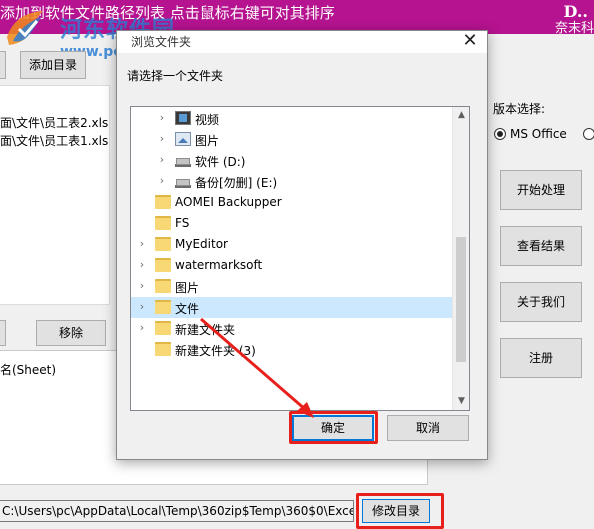 This screenshot has width=594, height=529. I want to click on ok-label: 确定, so click(332, 428).